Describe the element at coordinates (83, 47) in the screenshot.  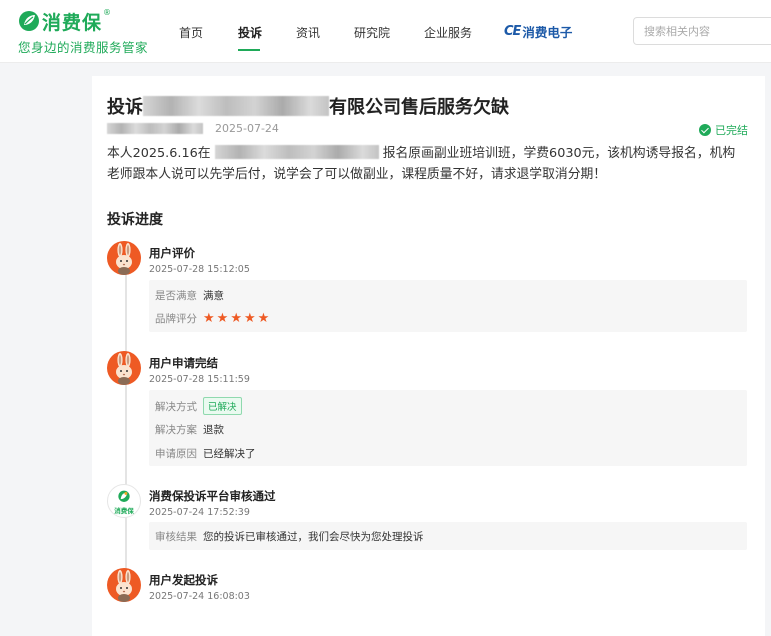
I see `logo-slogan: 您身边的消费服务管家` at that location.